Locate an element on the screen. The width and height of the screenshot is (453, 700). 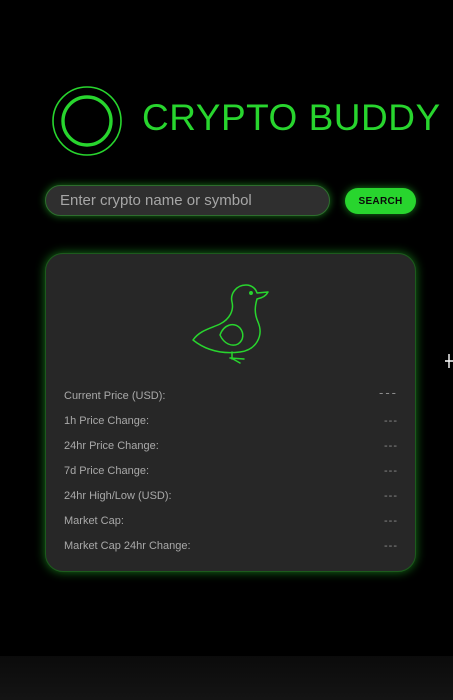
stat-row-current-price: Current Price (USD): --- is located at coordinates (231, 398).